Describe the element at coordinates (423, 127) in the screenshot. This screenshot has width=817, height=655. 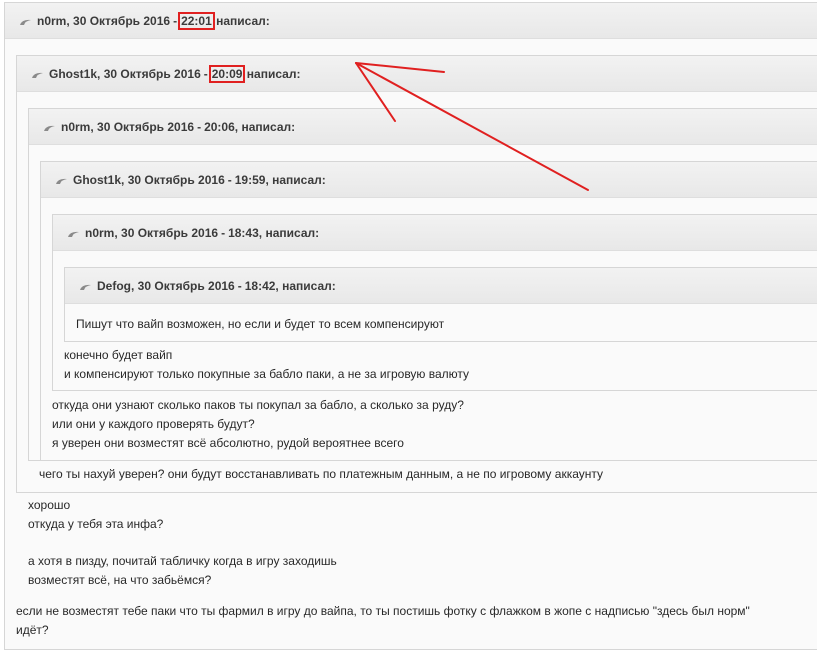
I see `quote-header: n0rm, 30 Октябрь 2016- 20:06, написал:` at that location.